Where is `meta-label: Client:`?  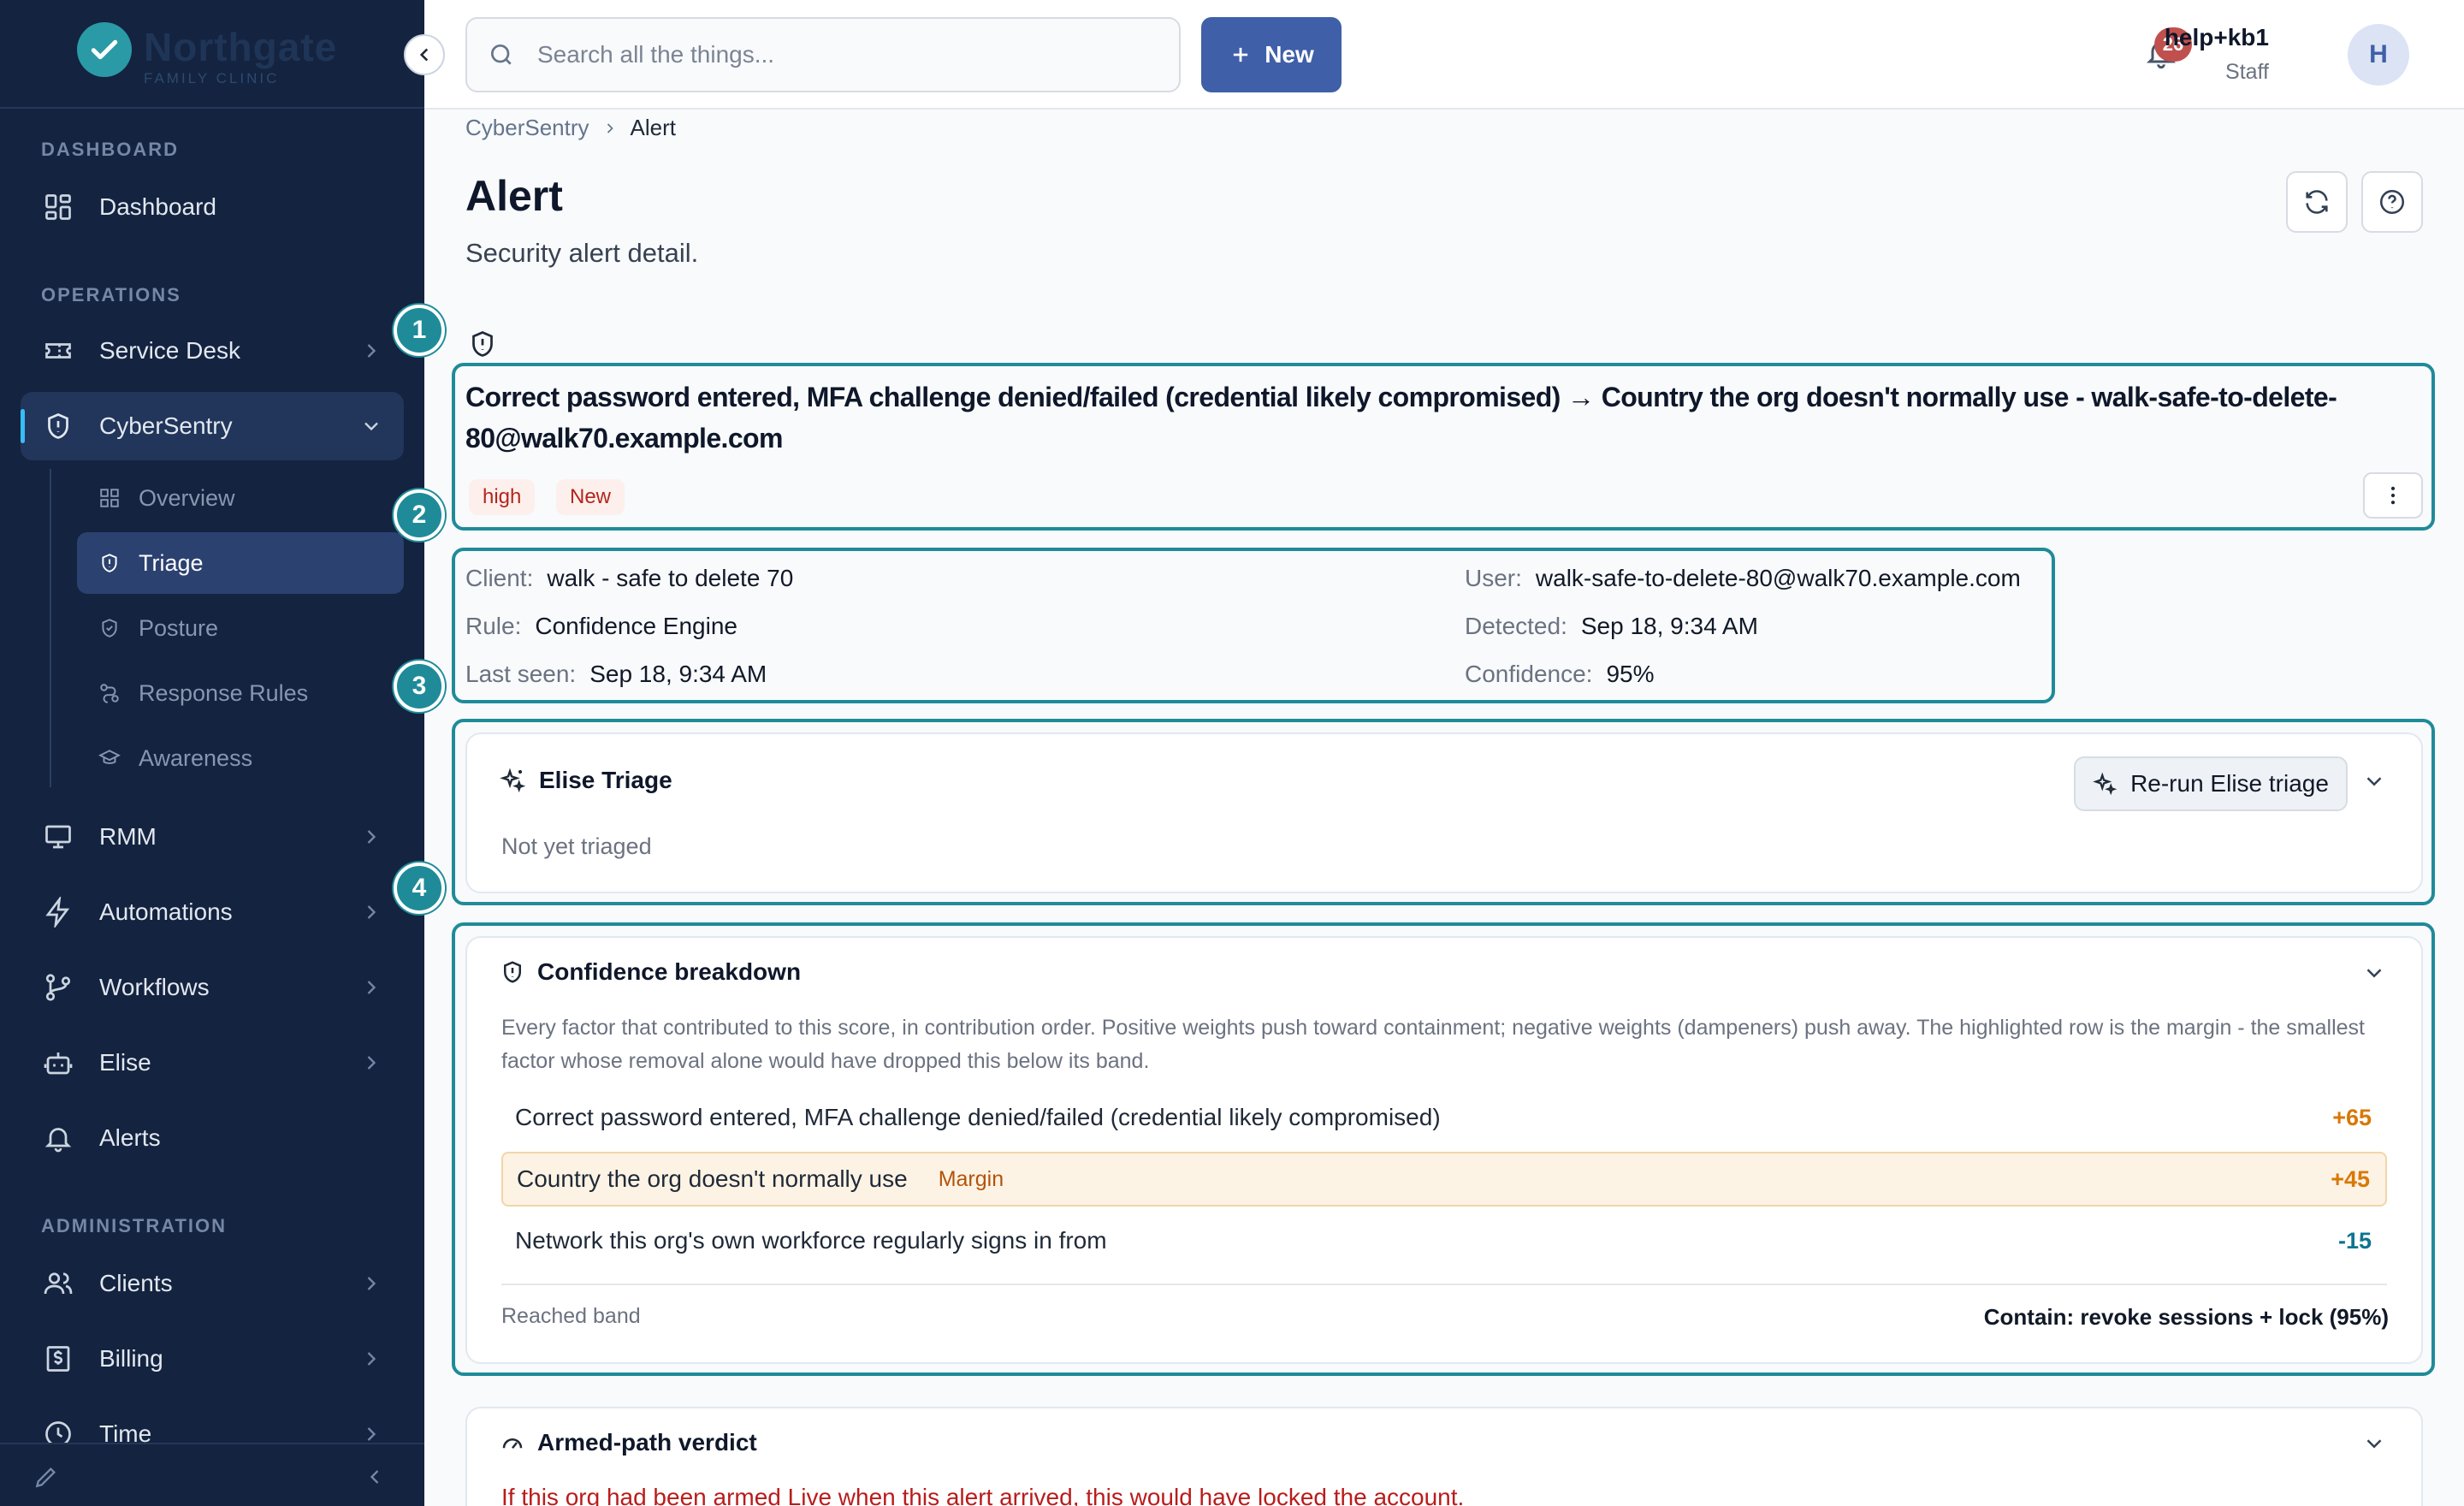
meta-label: Client: is located at coordinates (499, 578).